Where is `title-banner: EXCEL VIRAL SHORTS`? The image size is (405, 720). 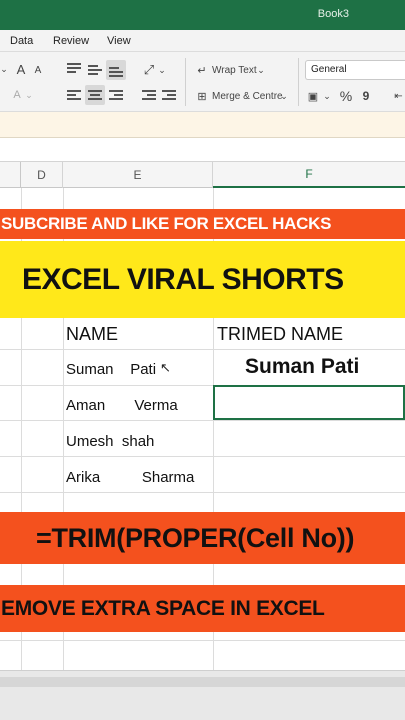 title-banner: EXCEL VIRAL SHORTS is located at coordinates (202, 279).